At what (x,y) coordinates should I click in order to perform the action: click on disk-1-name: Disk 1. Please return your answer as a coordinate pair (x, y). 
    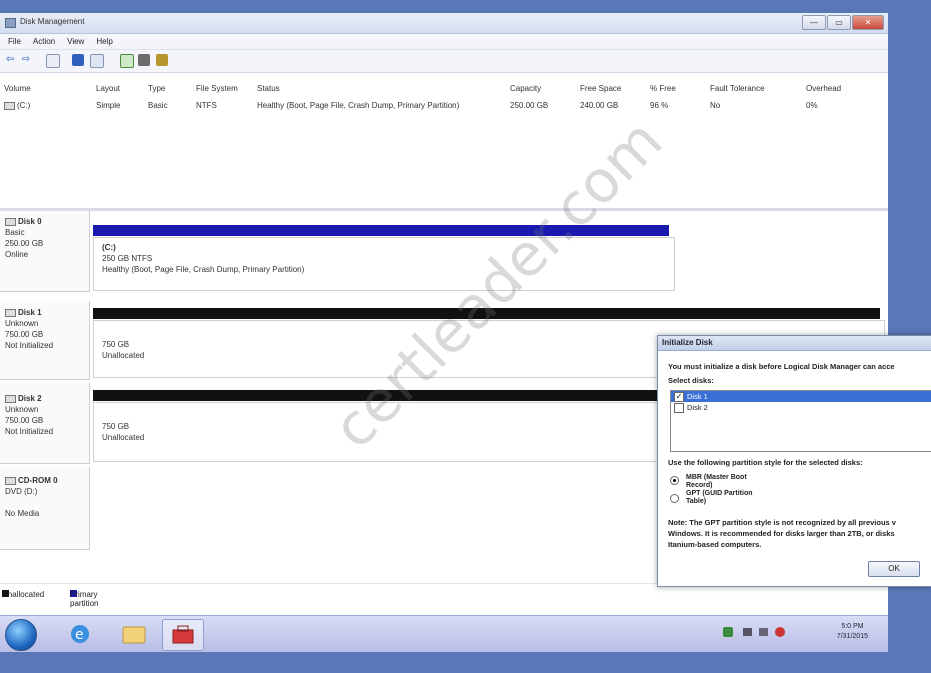
    Looking at the image, I should click on (30, 312).